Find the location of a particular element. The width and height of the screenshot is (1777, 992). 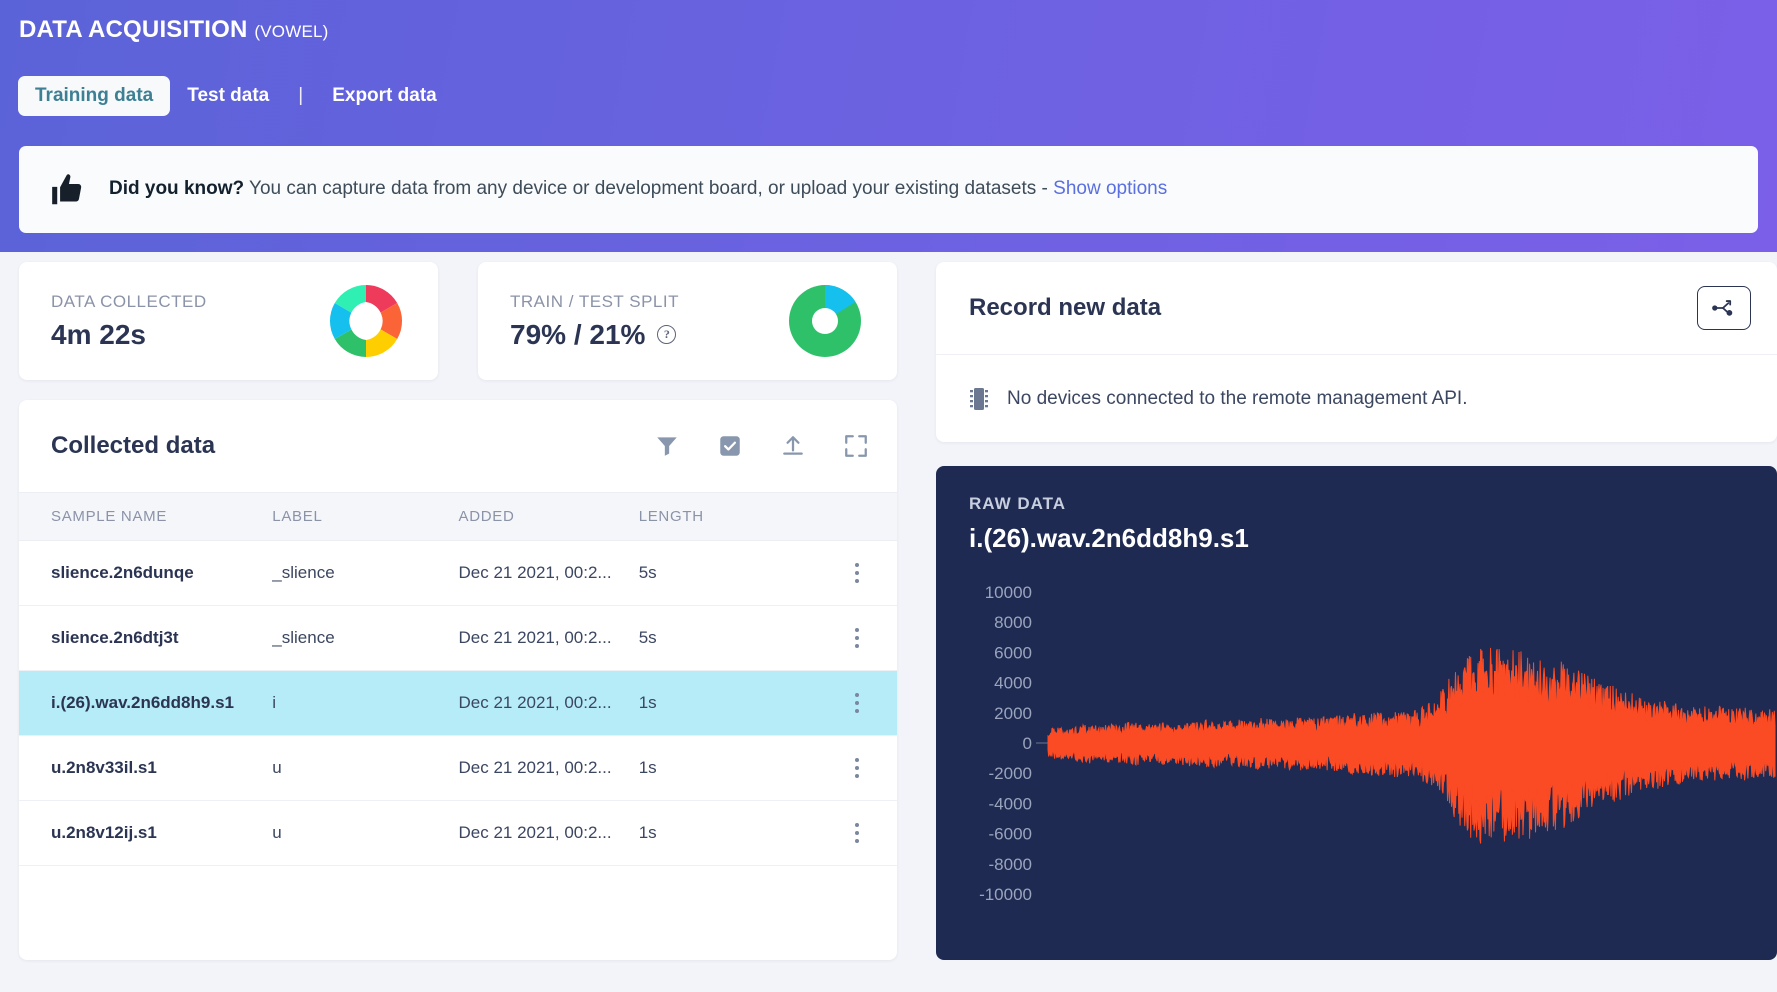

train-test-split-value: 79% / 21% ? is located at coordinates (594, 335).